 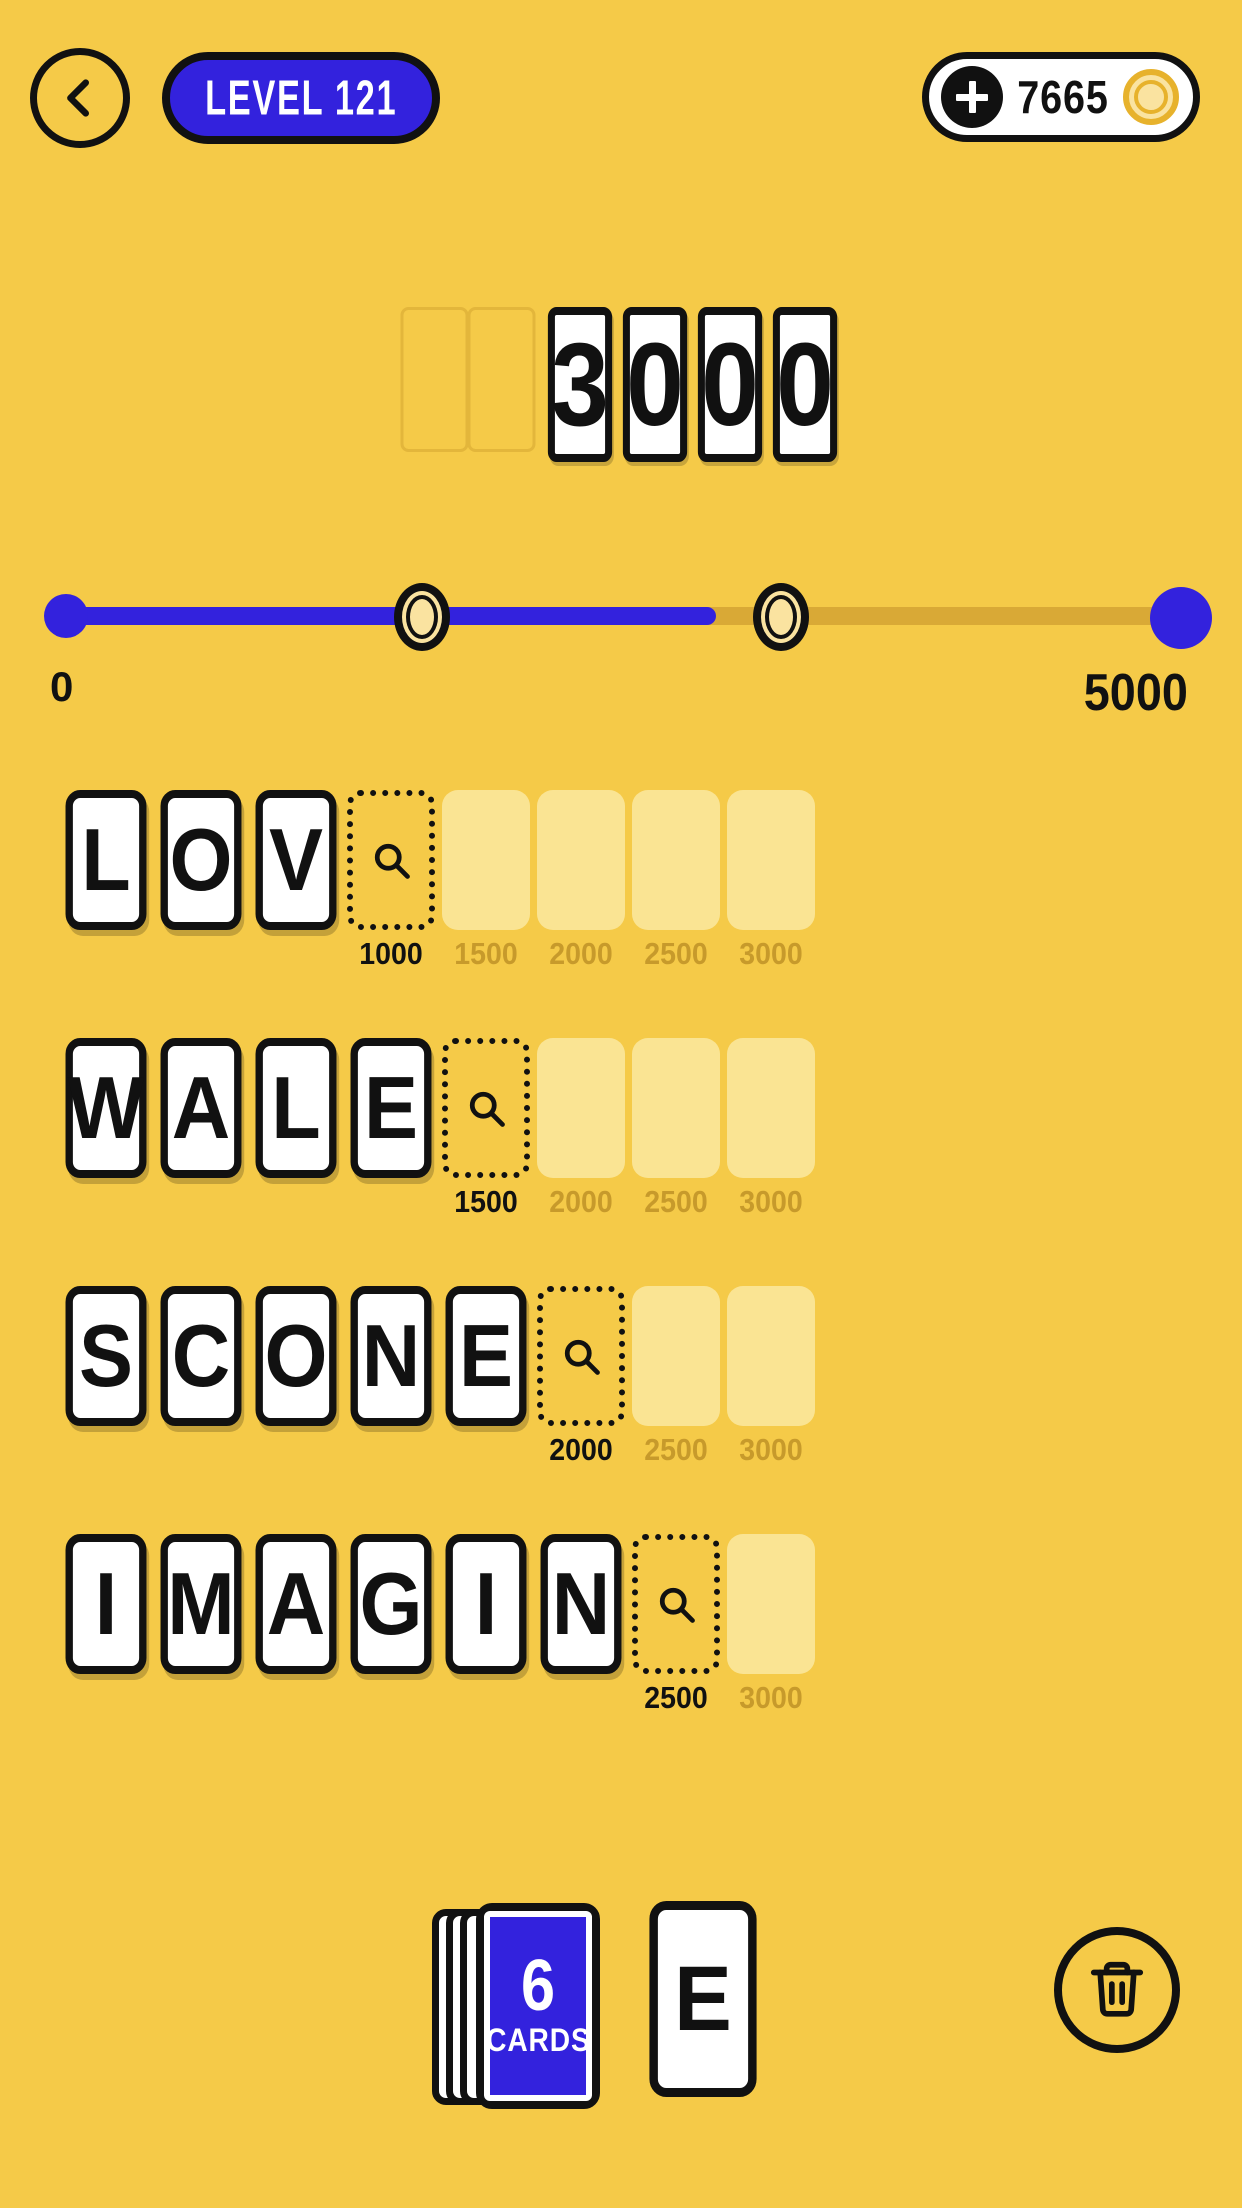 I want to click on letter-cell: V, so click(x=300, y=860).